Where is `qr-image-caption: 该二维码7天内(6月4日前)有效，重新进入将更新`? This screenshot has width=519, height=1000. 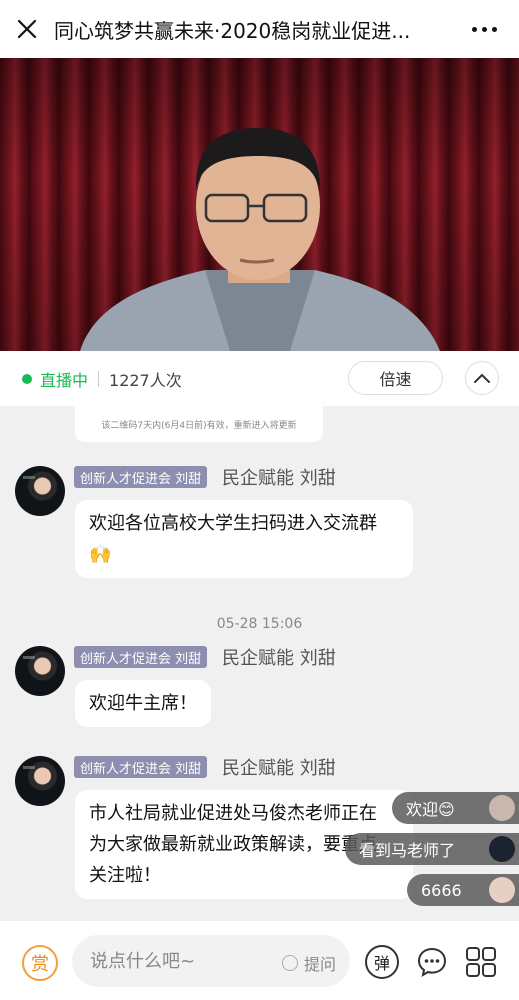 qr-image-caption: 该二维码7天内(6月4日前)有效，重新进入将更新 is located at coordinates (199, 424).